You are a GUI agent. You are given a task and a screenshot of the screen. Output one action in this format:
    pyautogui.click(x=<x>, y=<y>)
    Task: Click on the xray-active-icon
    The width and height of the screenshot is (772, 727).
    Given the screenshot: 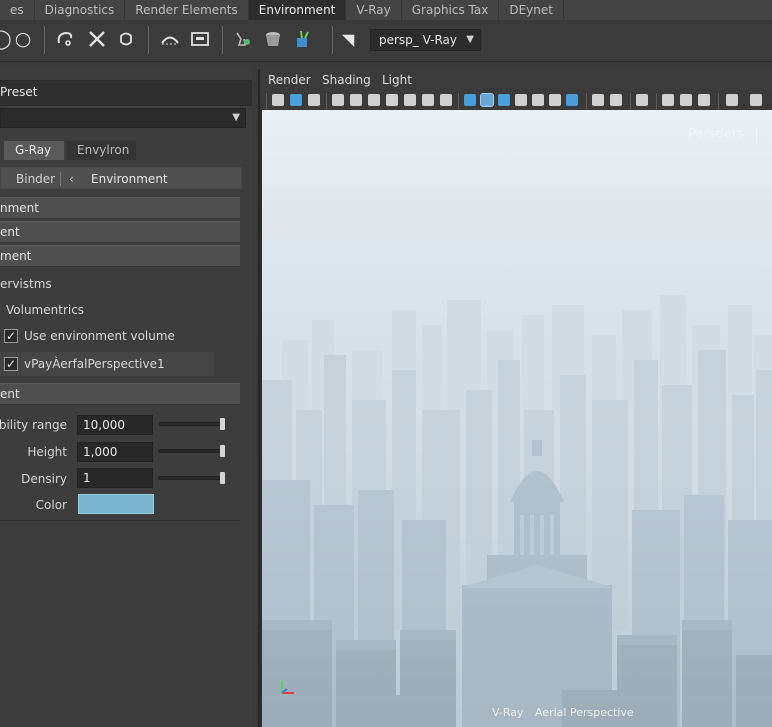 What is the action you would take?
    pyautogui.click(x=704, y=100)
    